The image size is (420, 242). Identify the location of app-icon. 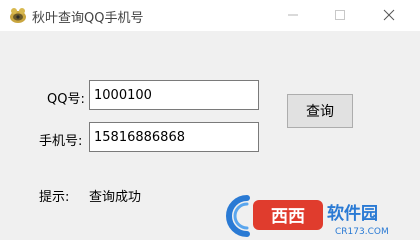
(18, 15).